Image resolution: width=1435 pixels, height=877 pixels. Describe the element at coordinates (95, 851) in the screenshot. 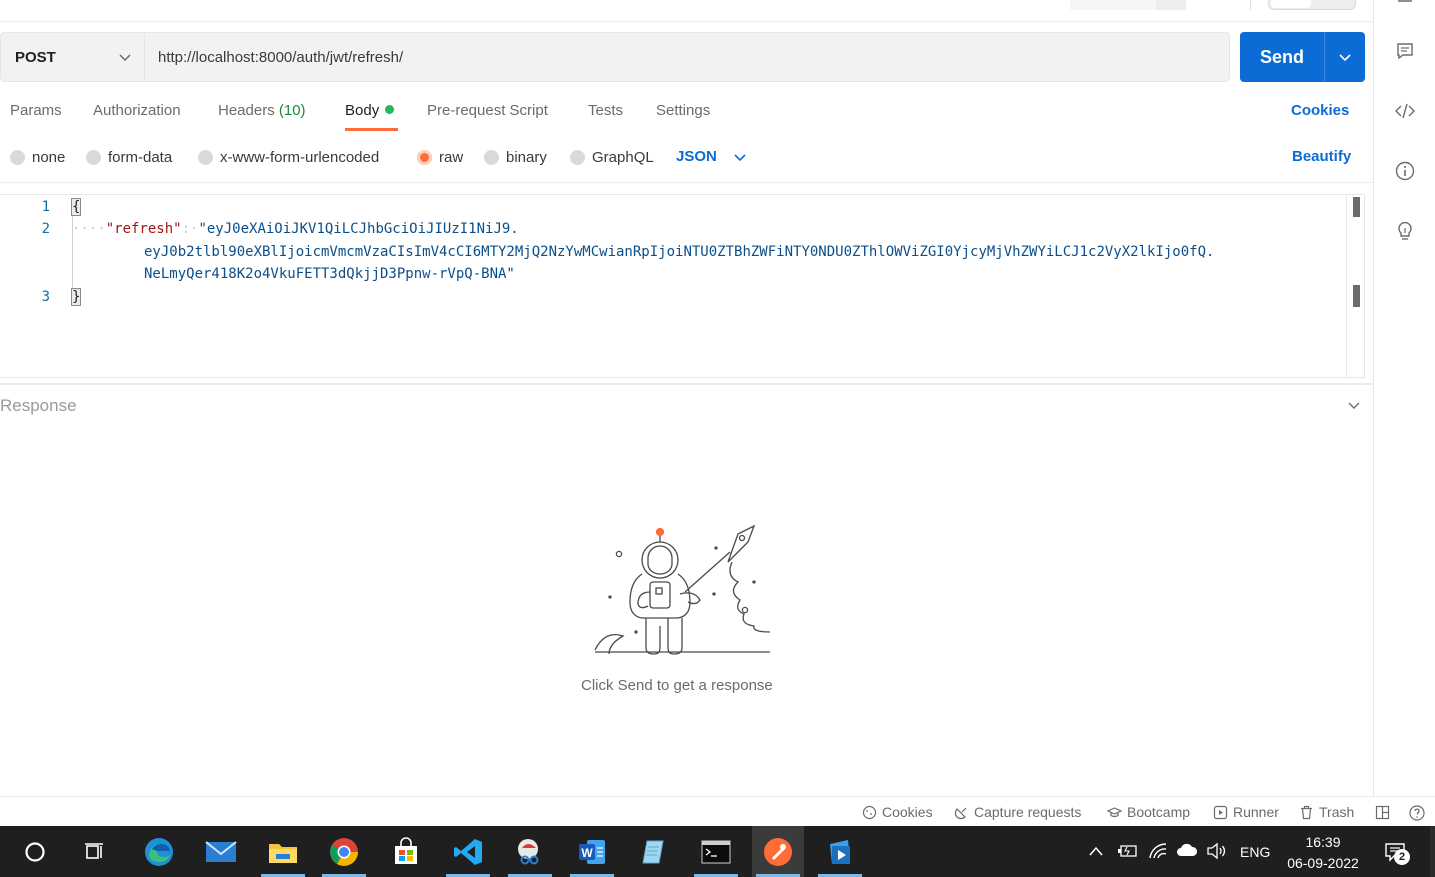

I see `task-view-button` at that location.